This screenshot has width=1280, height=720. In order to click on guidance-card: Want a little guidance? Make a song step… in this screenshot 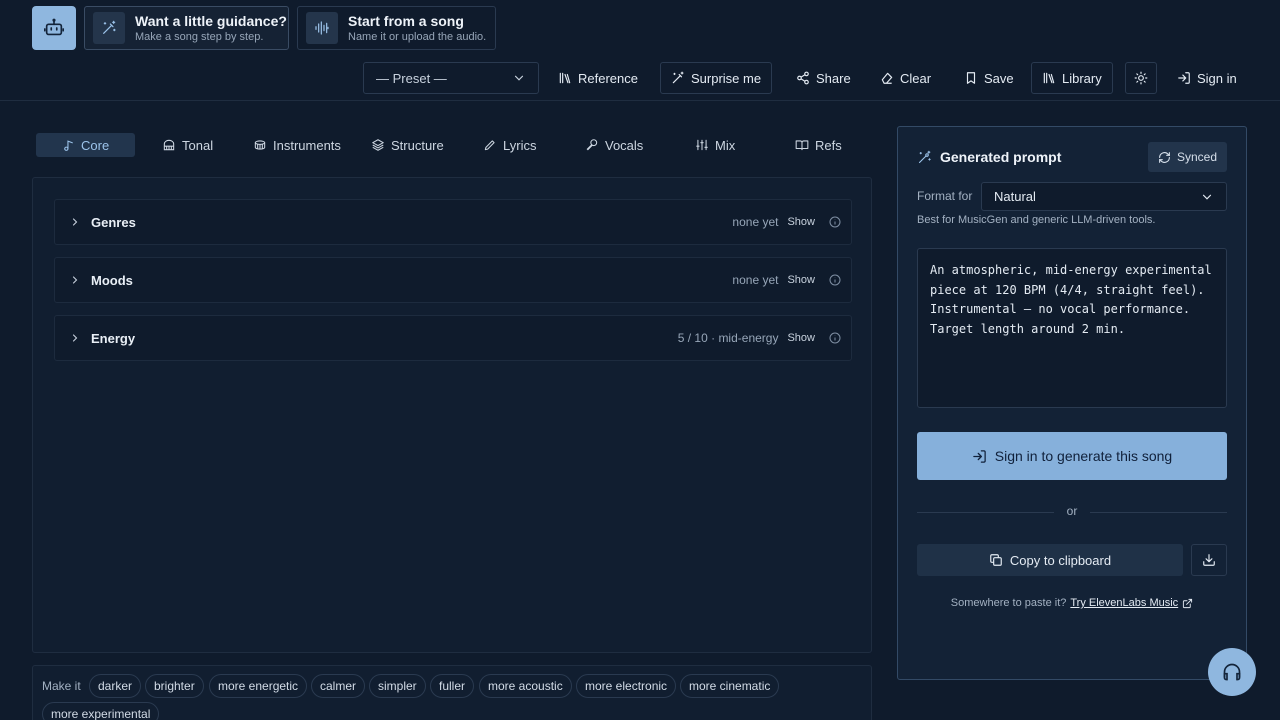, I will do `click(186, 28)`.